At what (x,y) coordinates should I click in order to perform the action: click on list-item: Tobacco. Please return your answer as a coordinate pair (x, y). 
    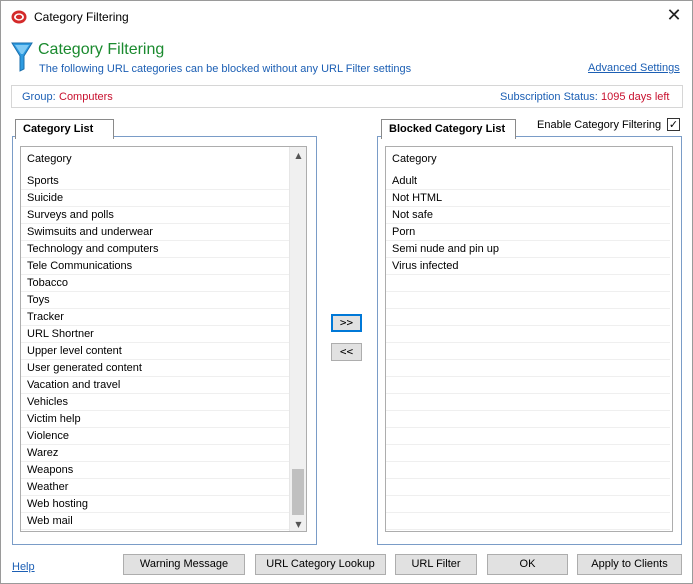
    Looking at the image, I should click on (155, 283).